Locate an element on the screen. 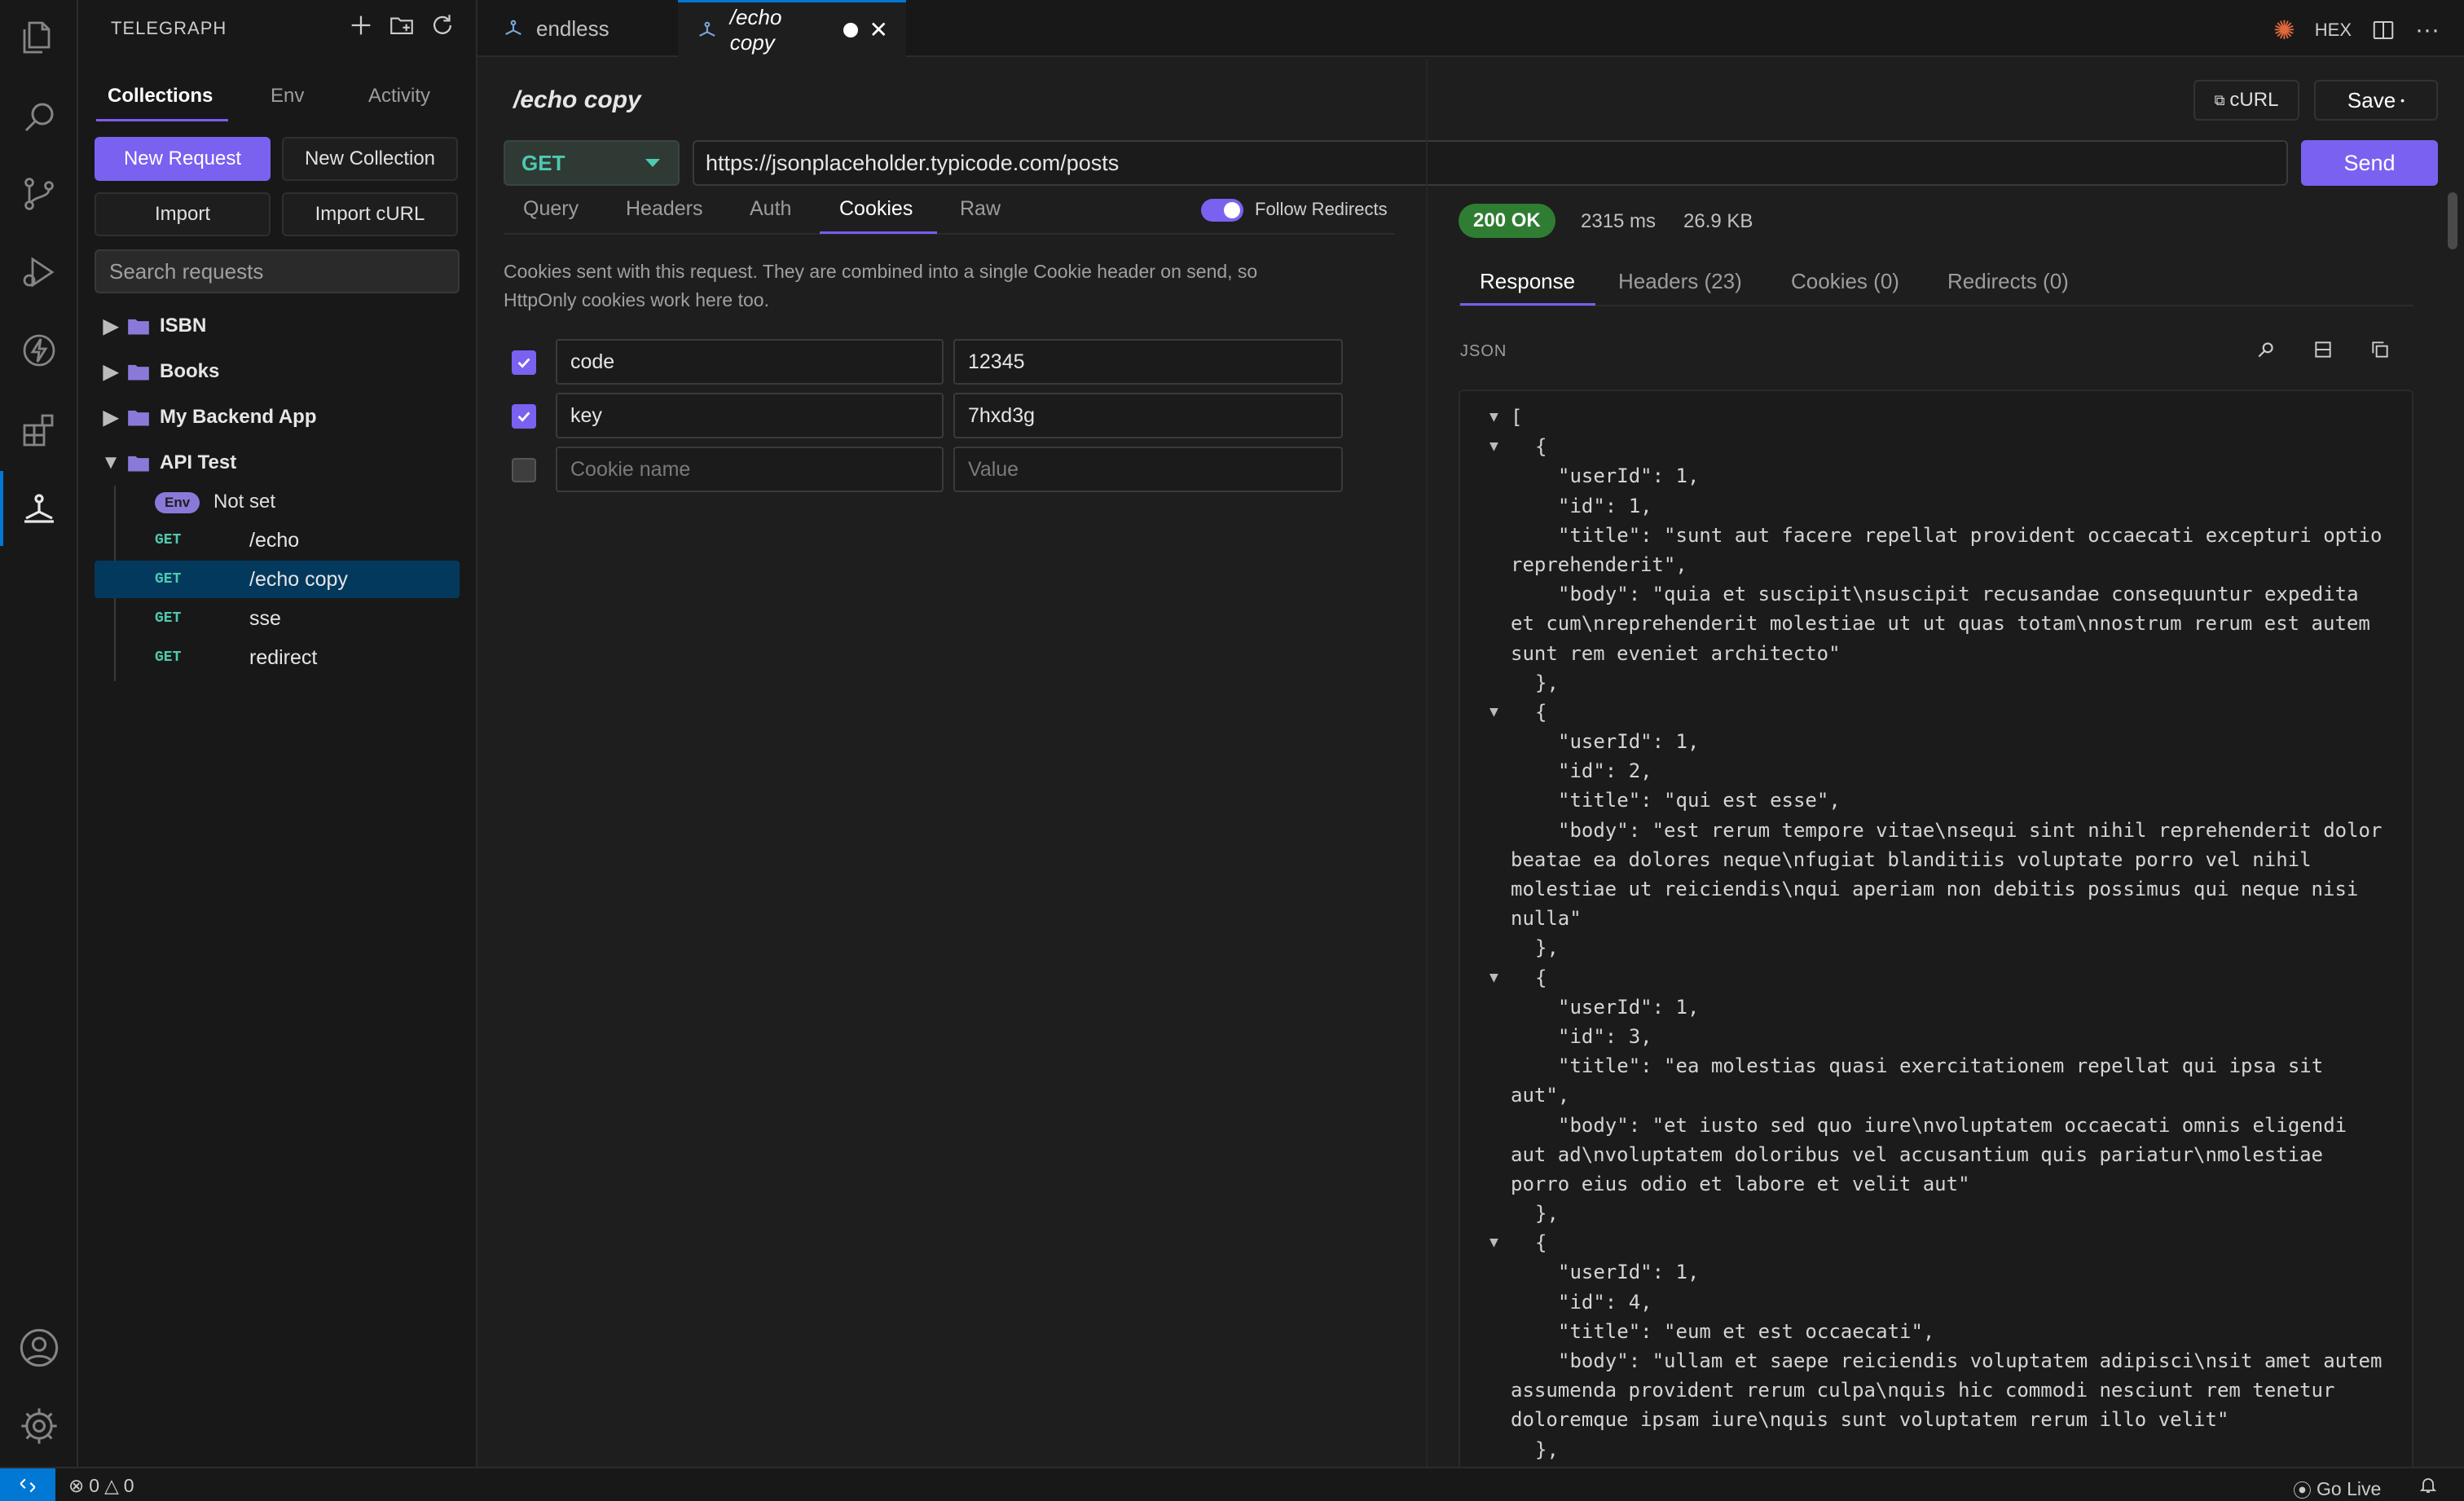 The height and width of the screenshot is (1501, 2464). request-item-redirect: GET redirect is located at coordinates (277, 657).